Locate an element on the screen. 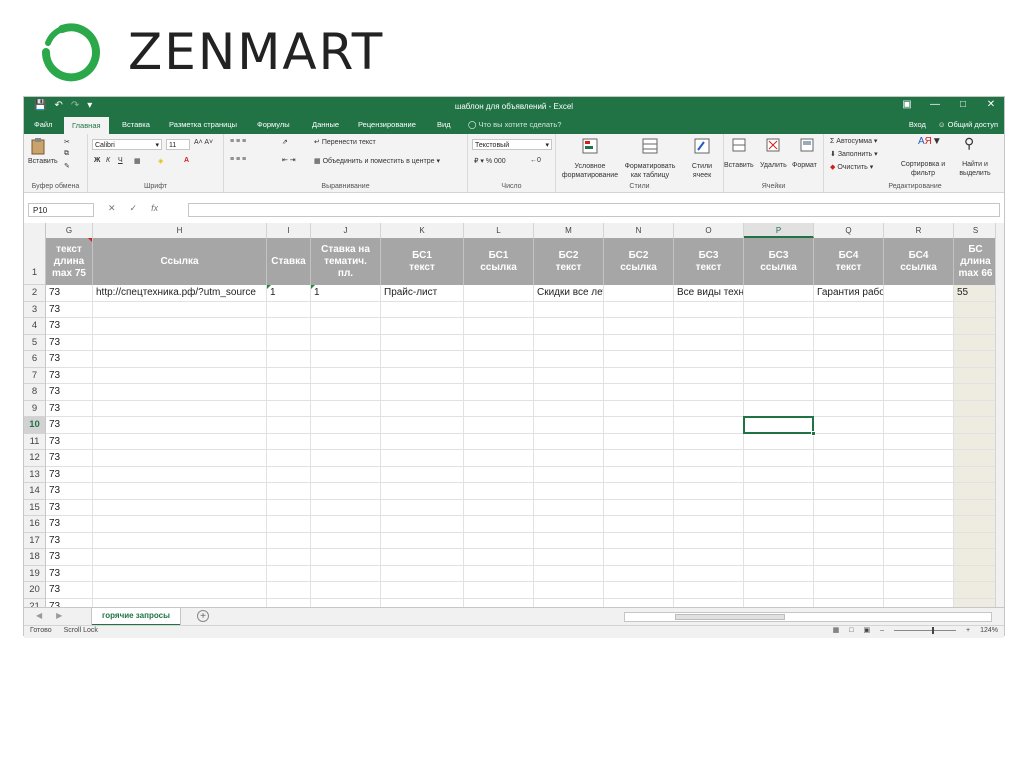 The height and width of the screenshot is (768, 1024). fill-handle is located at coordinates (813, 433).